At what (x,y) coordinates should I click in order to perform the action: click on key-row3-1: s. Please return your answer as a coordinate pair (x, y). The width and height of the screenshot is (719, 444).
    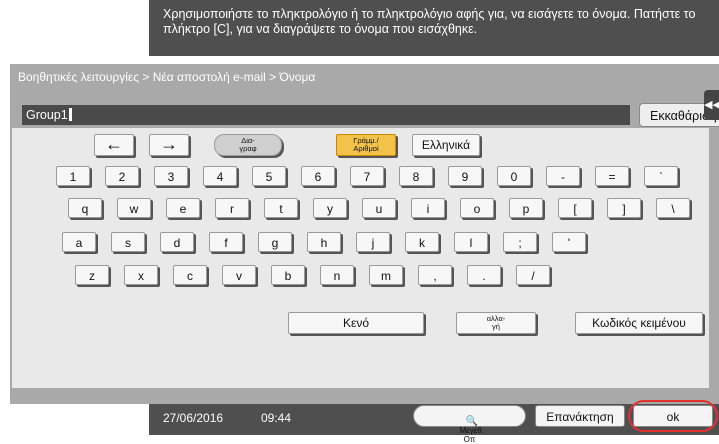
    Looking at the image, I should click on (128, 242).